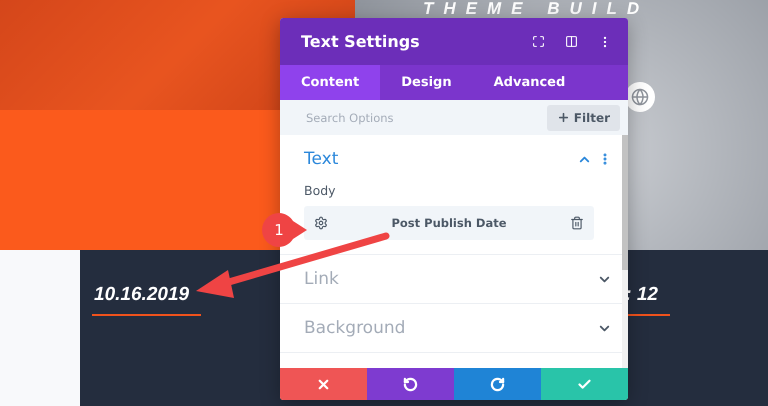  I want to click on field-label: Body, so click(320, 190).